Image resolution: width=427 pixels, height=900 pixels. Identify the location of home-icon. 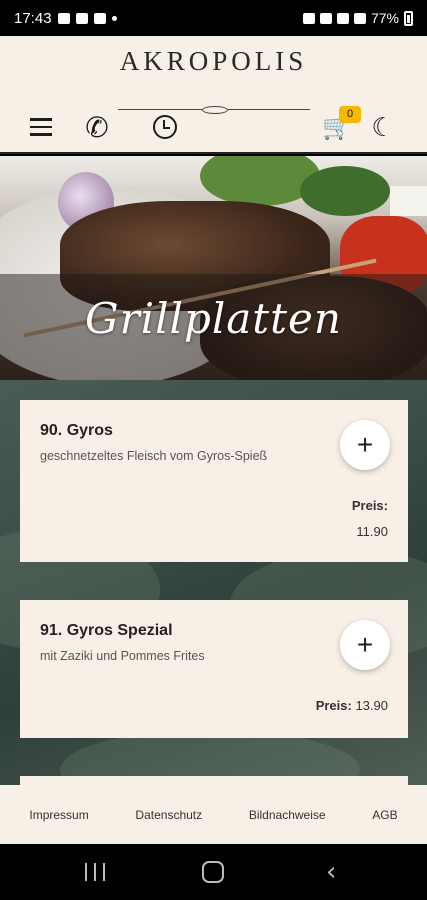
(213, 872).